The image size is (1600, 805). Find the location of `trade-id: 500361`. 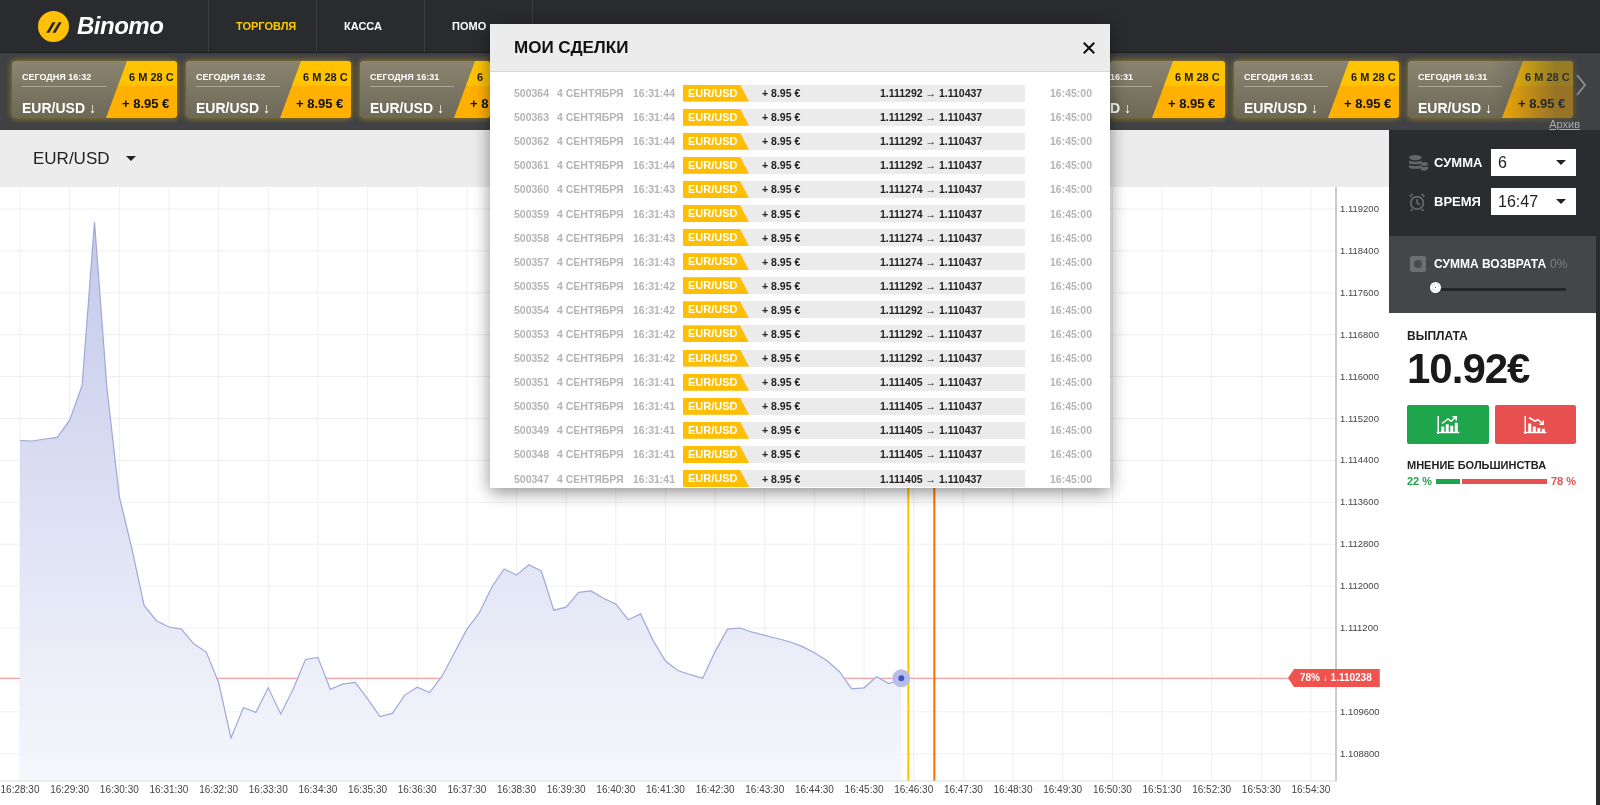

trade-id: 500361 is located at coordinates (532, 165).